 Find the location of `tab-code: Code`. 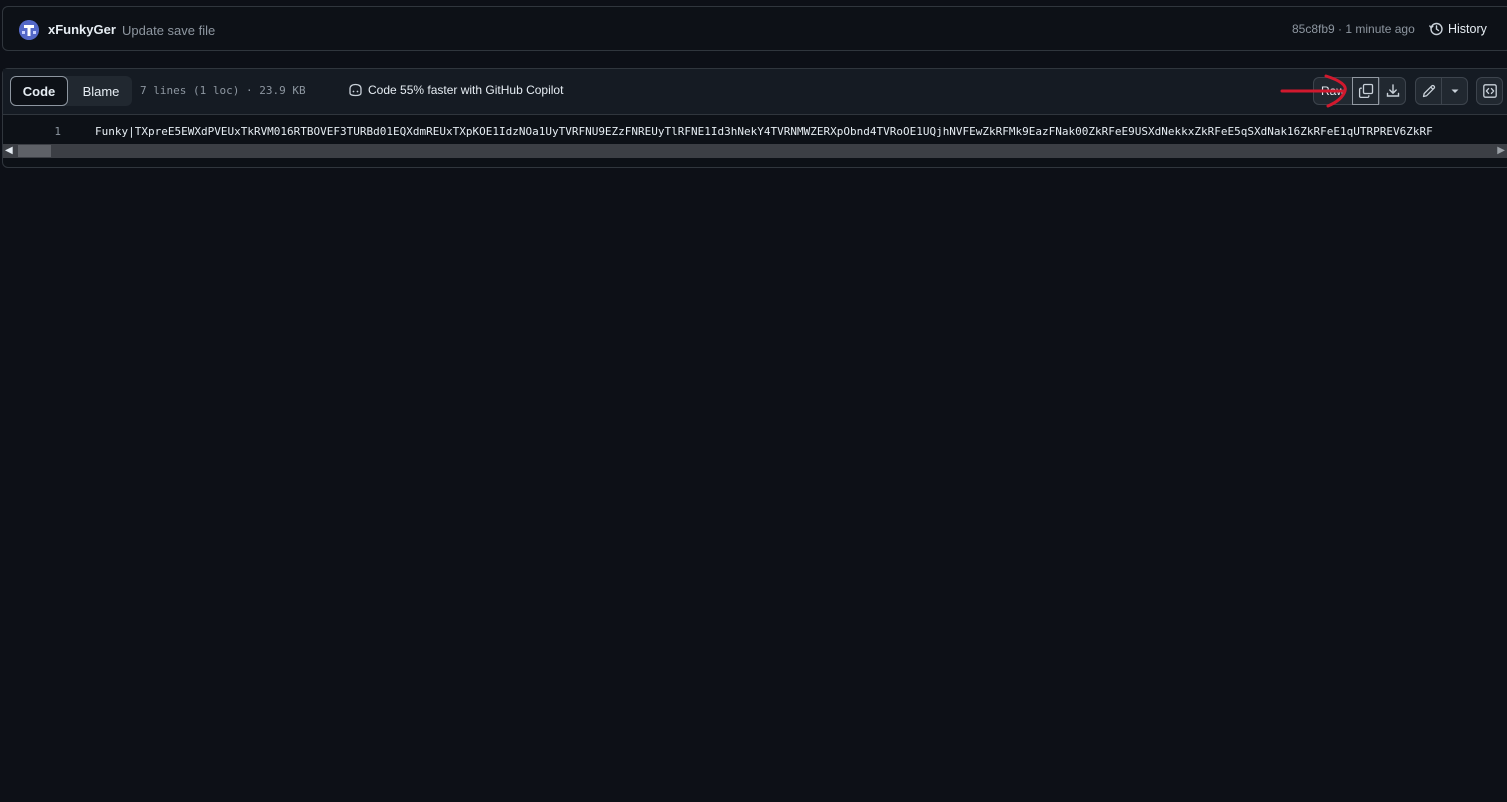

tab-code: Code is located at coordinates (39, 91).